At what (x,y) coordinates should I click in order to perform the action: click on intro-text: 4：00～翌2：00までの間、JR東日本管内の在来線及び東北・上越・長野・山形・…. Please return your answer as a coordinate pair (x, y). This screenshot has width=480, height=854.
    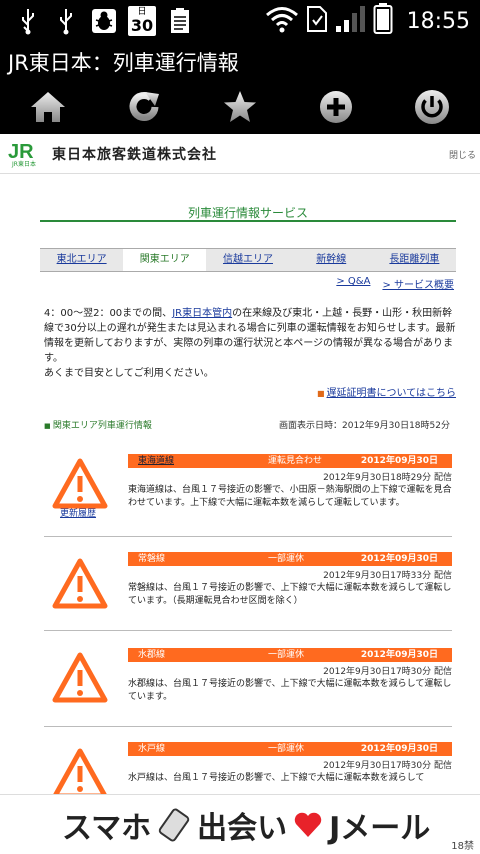
    Looking at the image, I should click on (250, 343).